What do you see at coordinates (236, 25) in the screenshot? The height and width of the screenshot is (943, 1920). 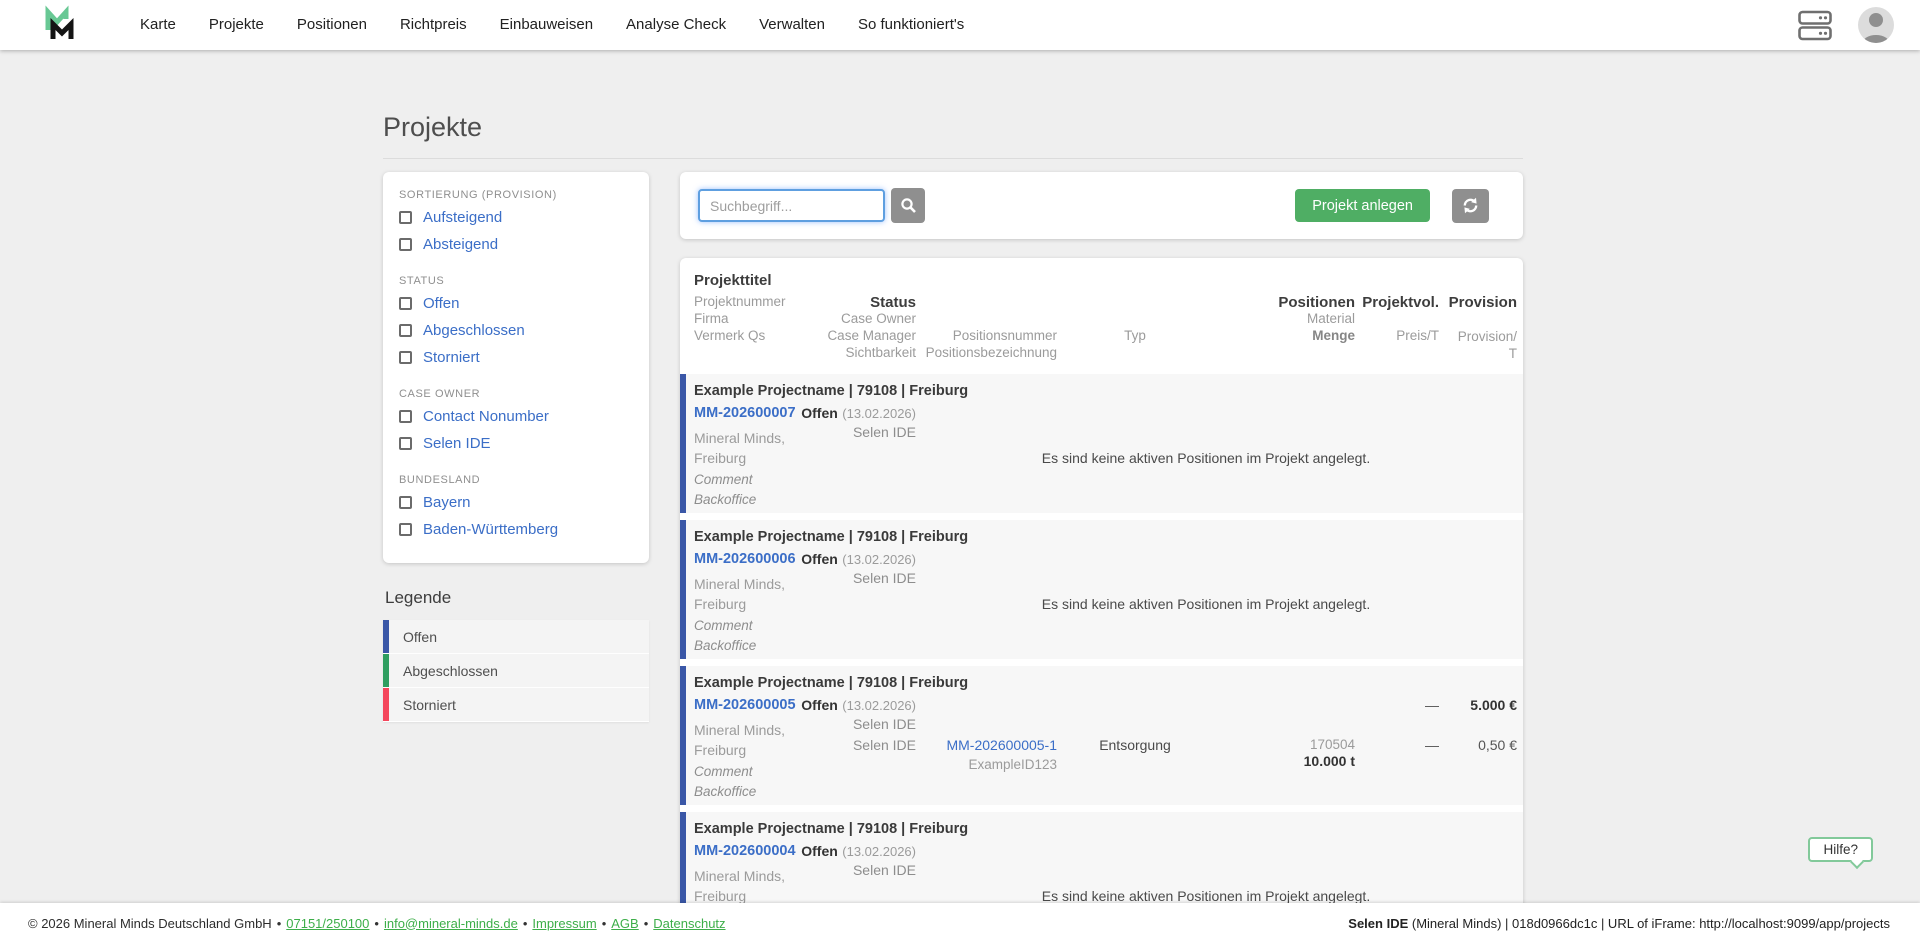 I see `nav-item-projekte: Projekte` at bounding box center [236, 25].